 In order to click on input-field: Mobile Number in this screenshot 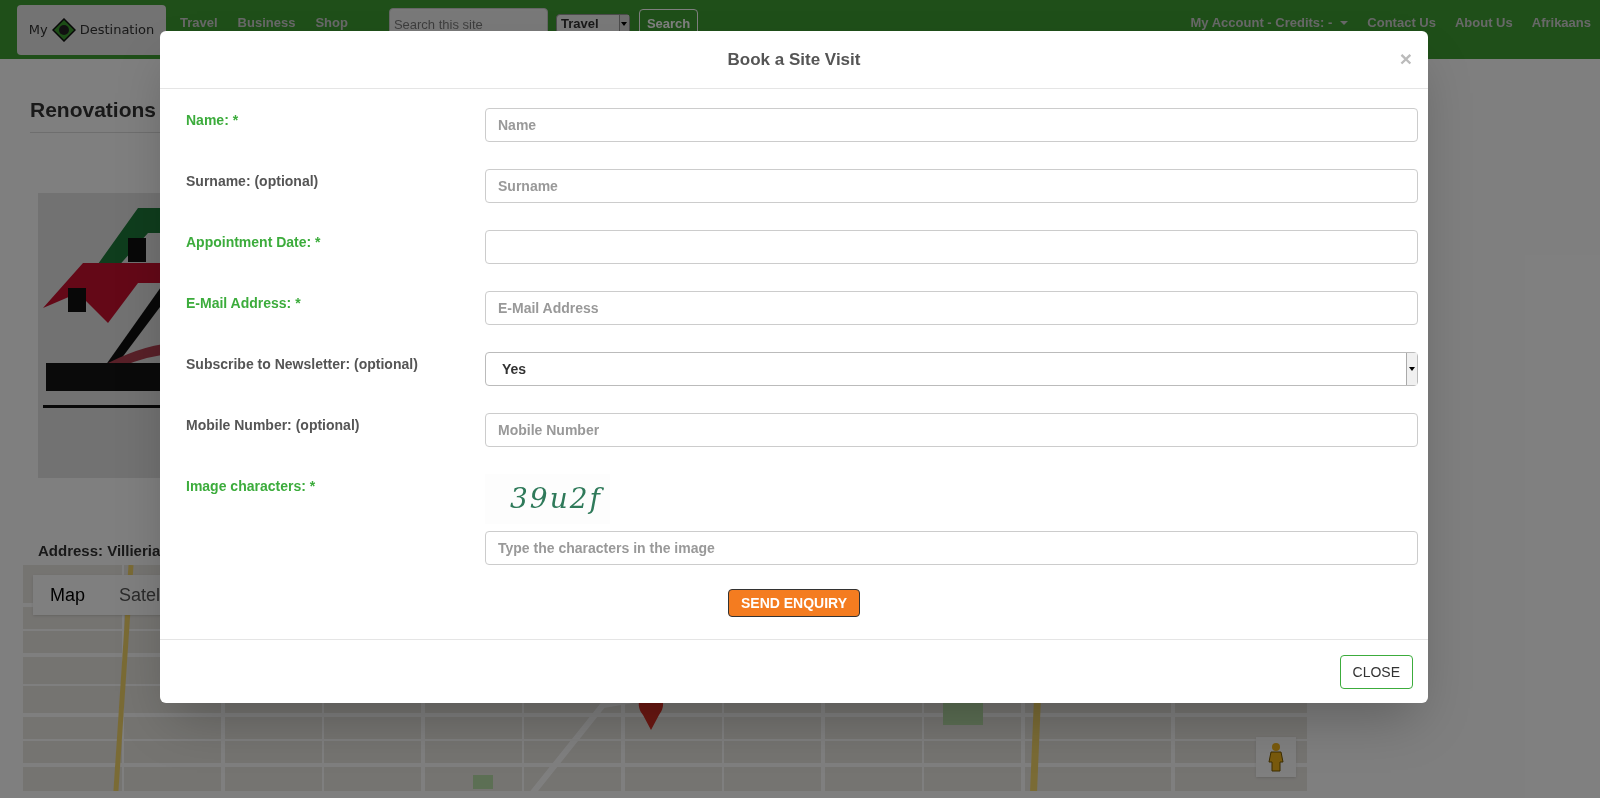, I will do `click(951, 430)`.